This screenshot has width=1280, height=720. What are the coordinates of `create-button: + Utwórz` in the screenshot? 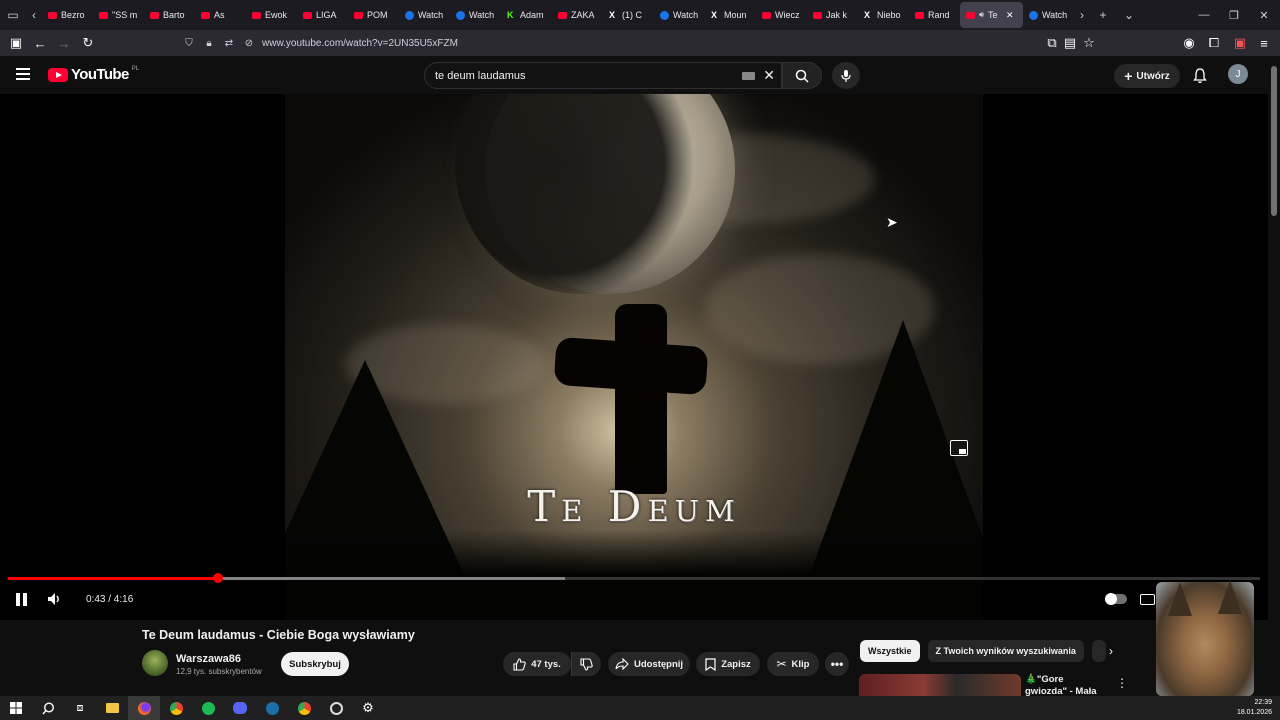 It's located at (1147, 76).